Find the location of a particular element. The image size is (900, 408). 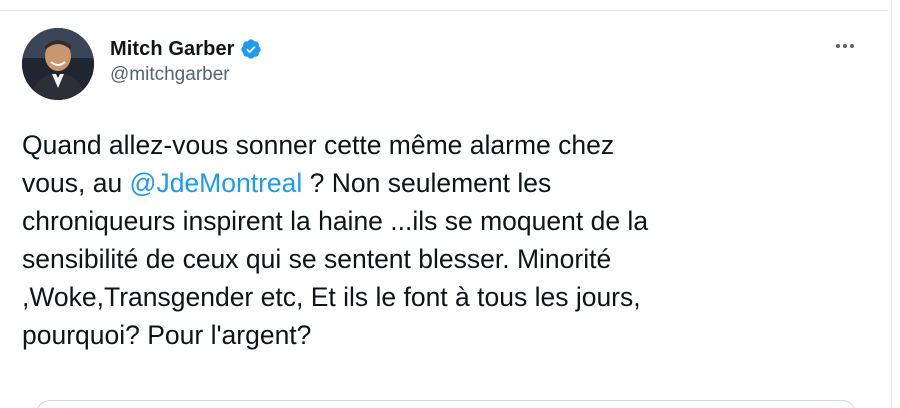

right-divider is located at coordinates (891, 204).